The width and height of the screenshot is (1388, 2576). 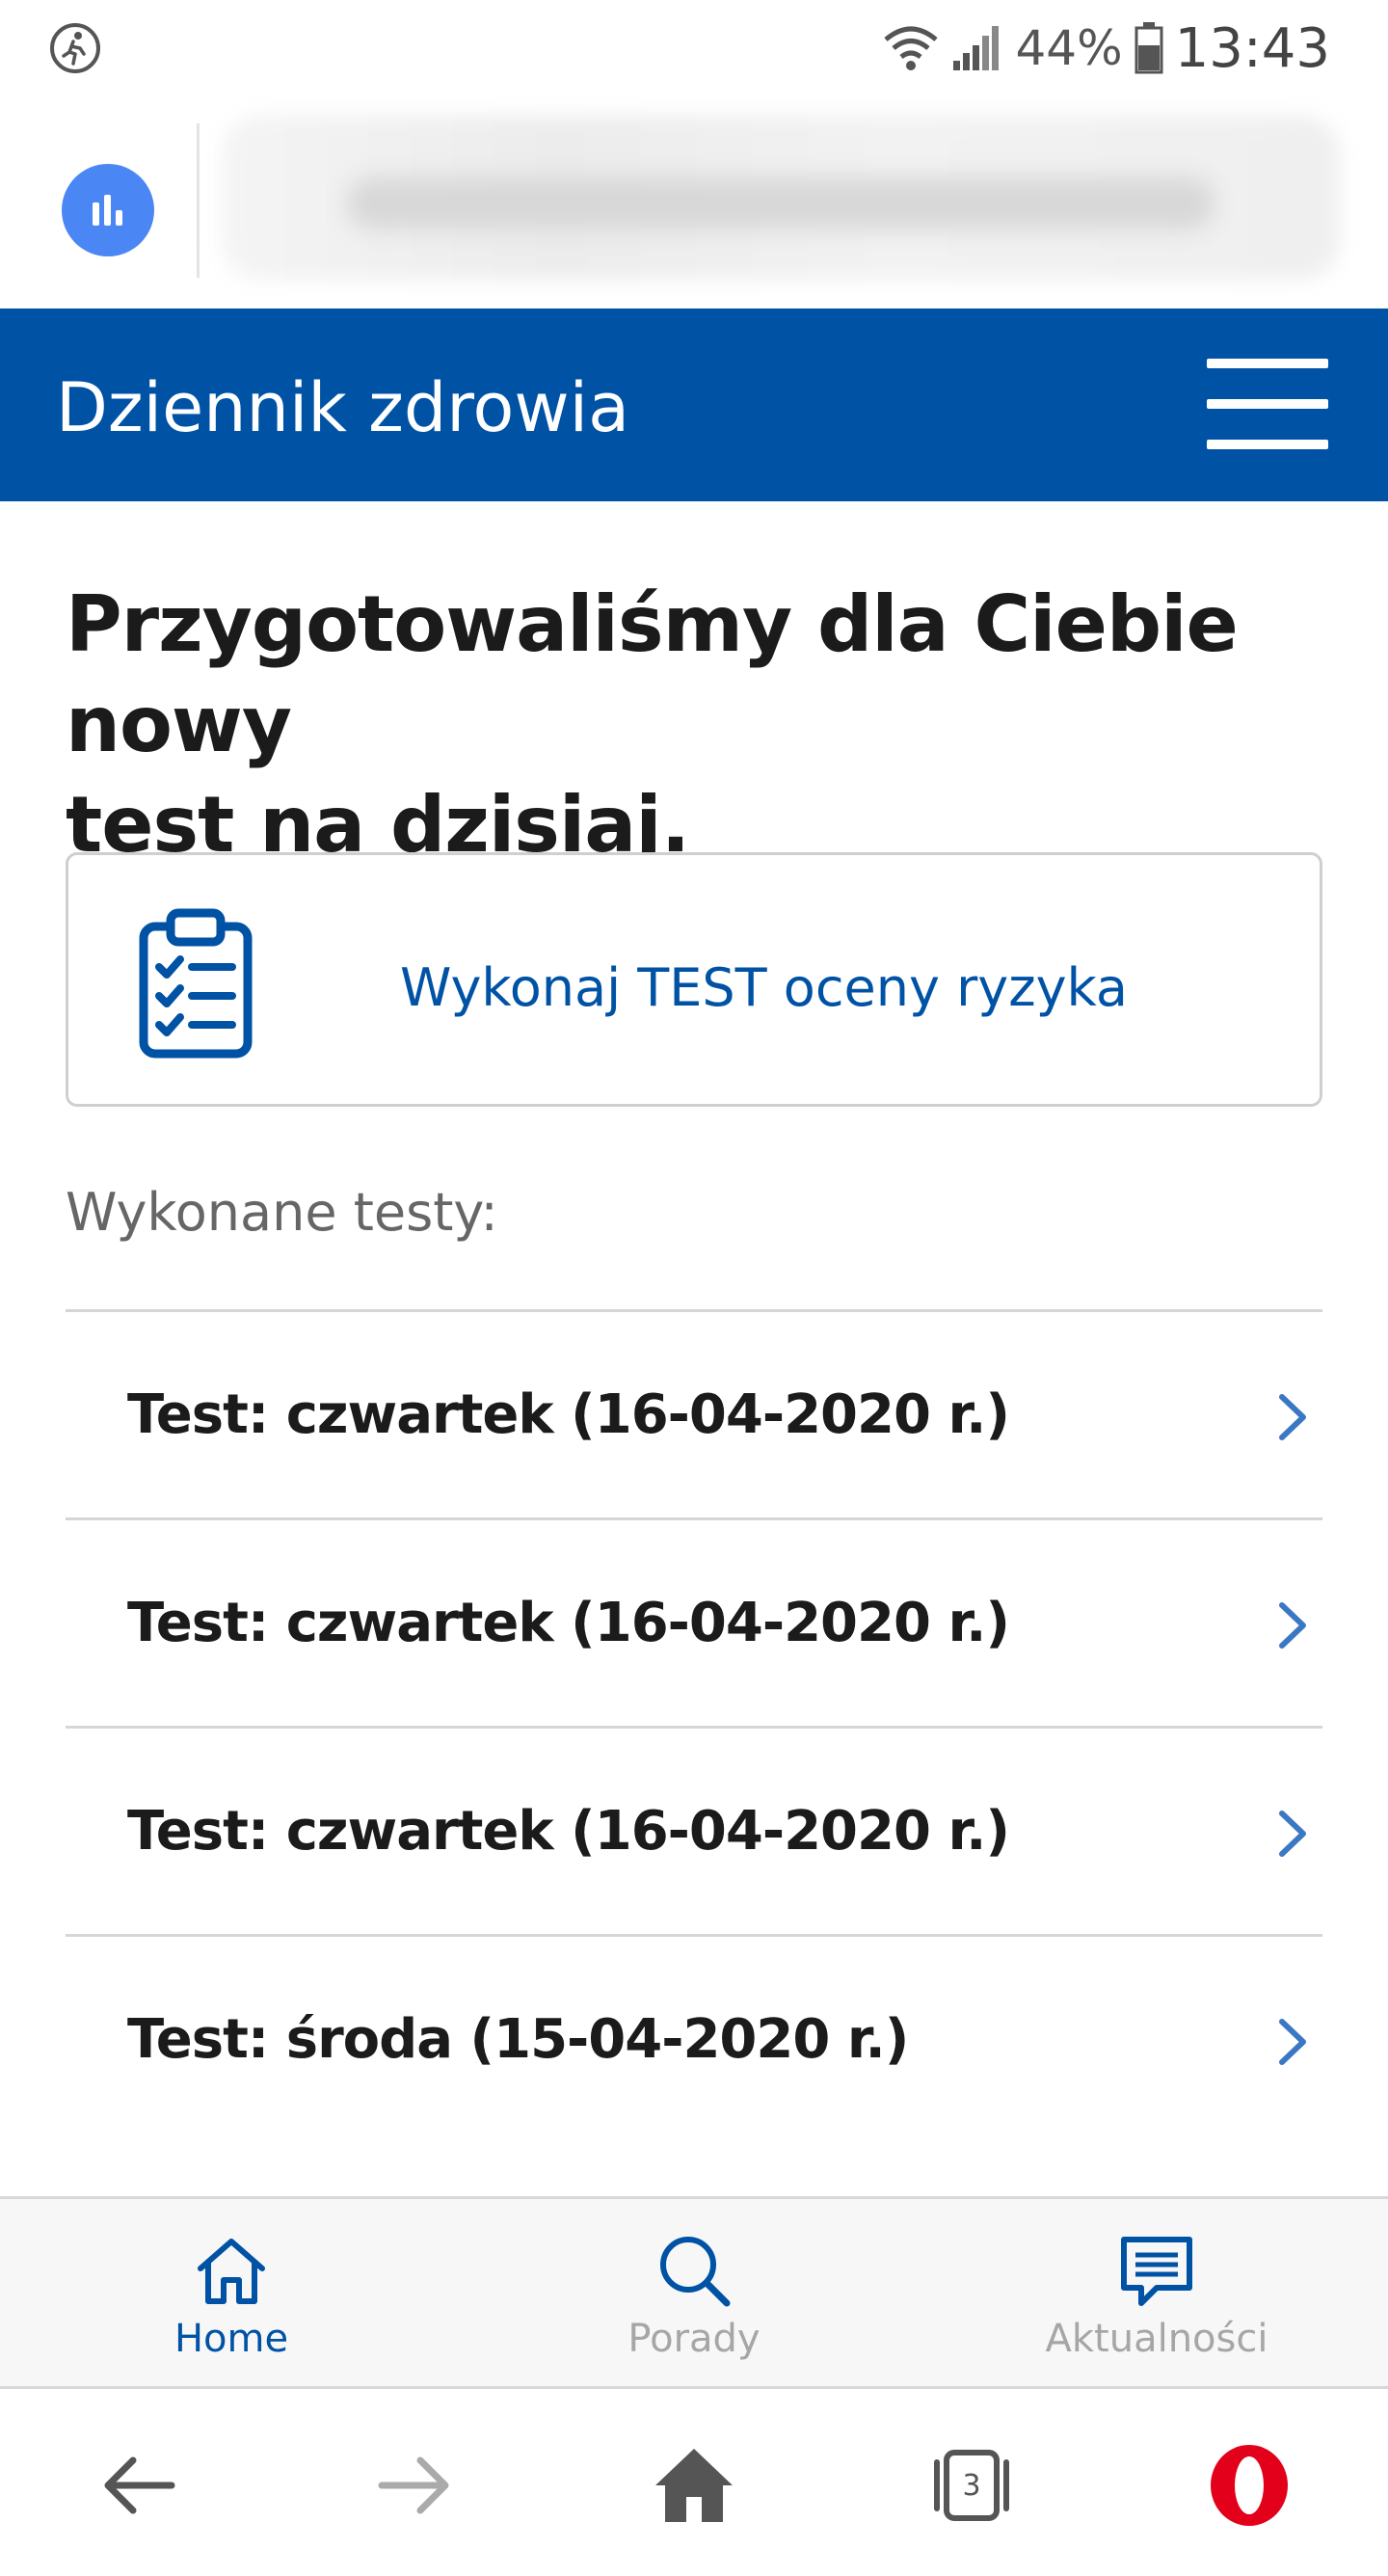 I want to click on news-icon, so click(x=1156, y=2271).